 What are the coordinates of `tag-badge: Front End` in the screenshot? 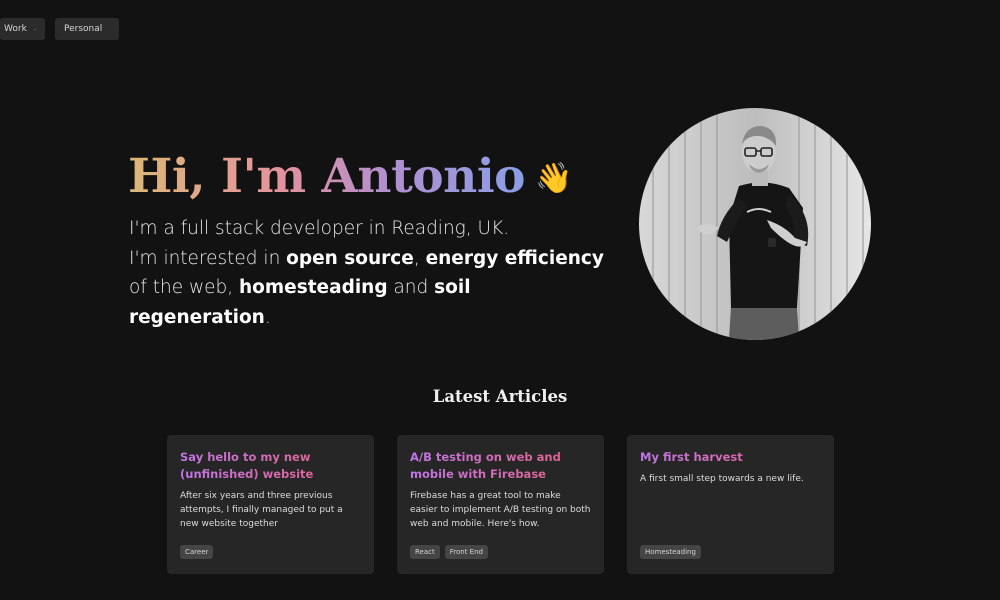 It's located at (466, 552).